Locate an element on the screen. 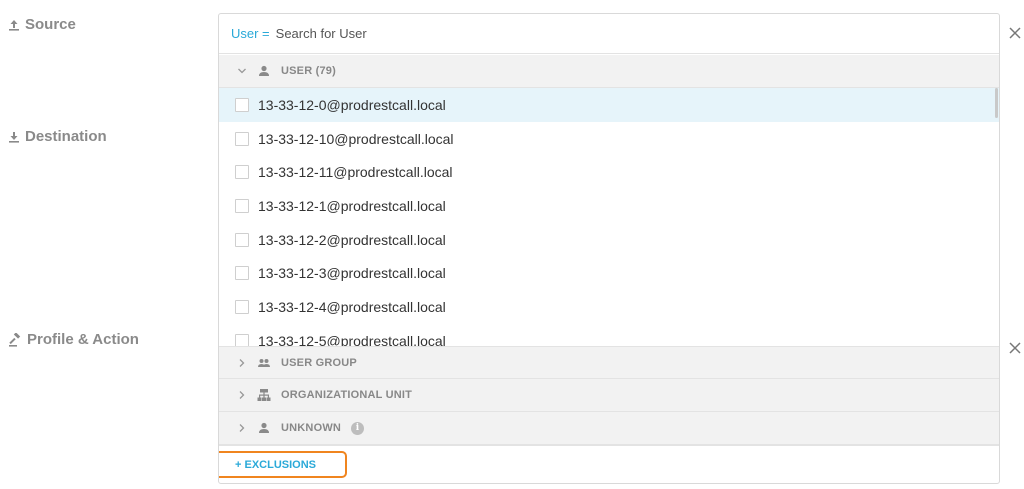  group-header-label: USER (79) is located at coordinates (308, 71).